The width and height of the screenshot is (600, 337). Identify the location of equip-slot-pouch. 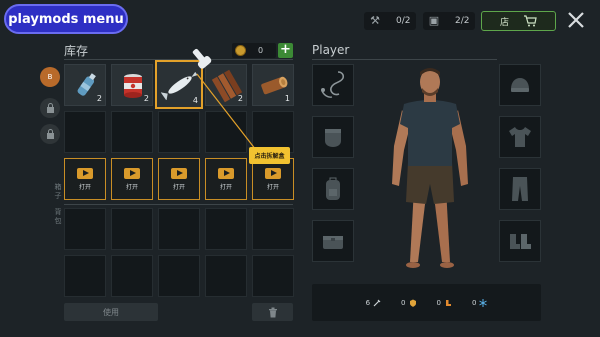
(333, 137).